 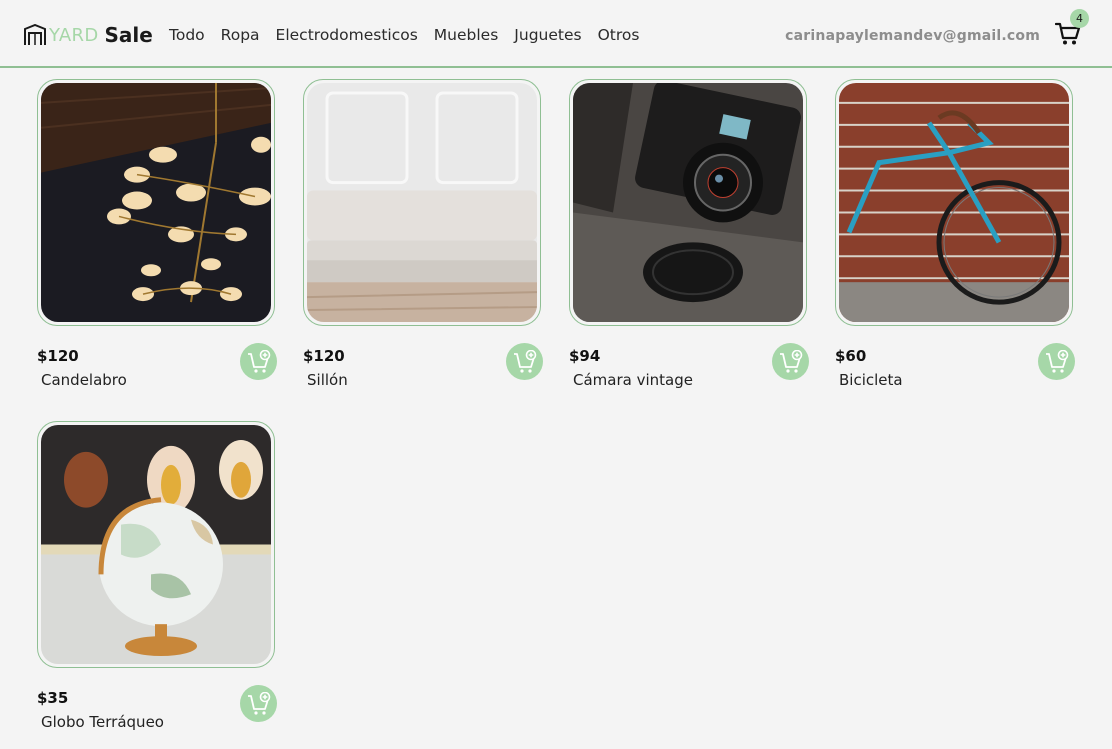 What do you see at coordinates (347, 35) in the screenshot?
I see `nav-link-electrodomesticos: Electrodomesticos` at bounding box center [347, 35].